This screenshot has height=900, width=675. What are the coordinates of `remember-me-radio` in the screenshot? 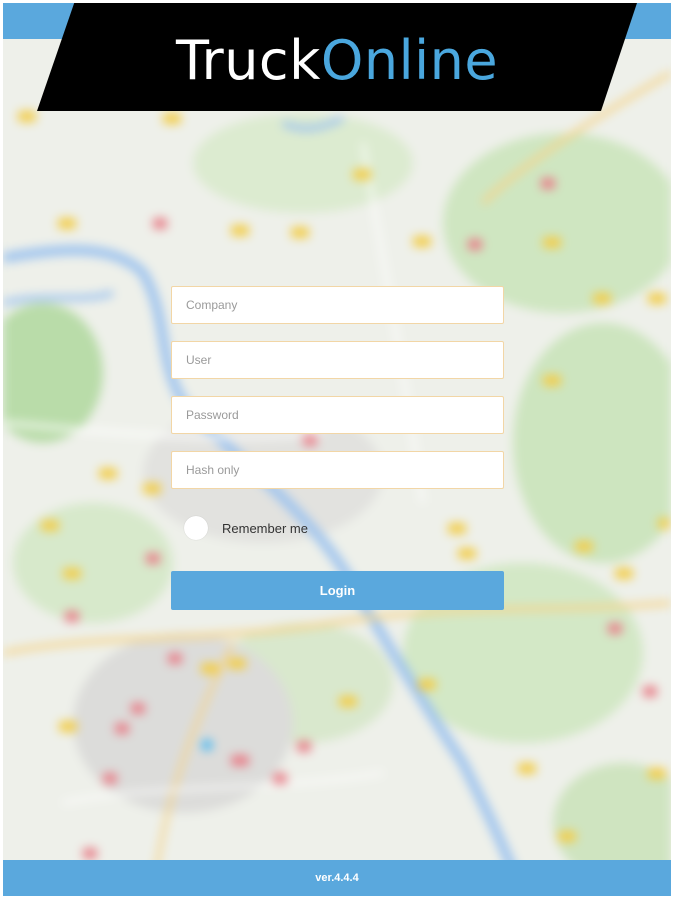 It's located at (196, 528).